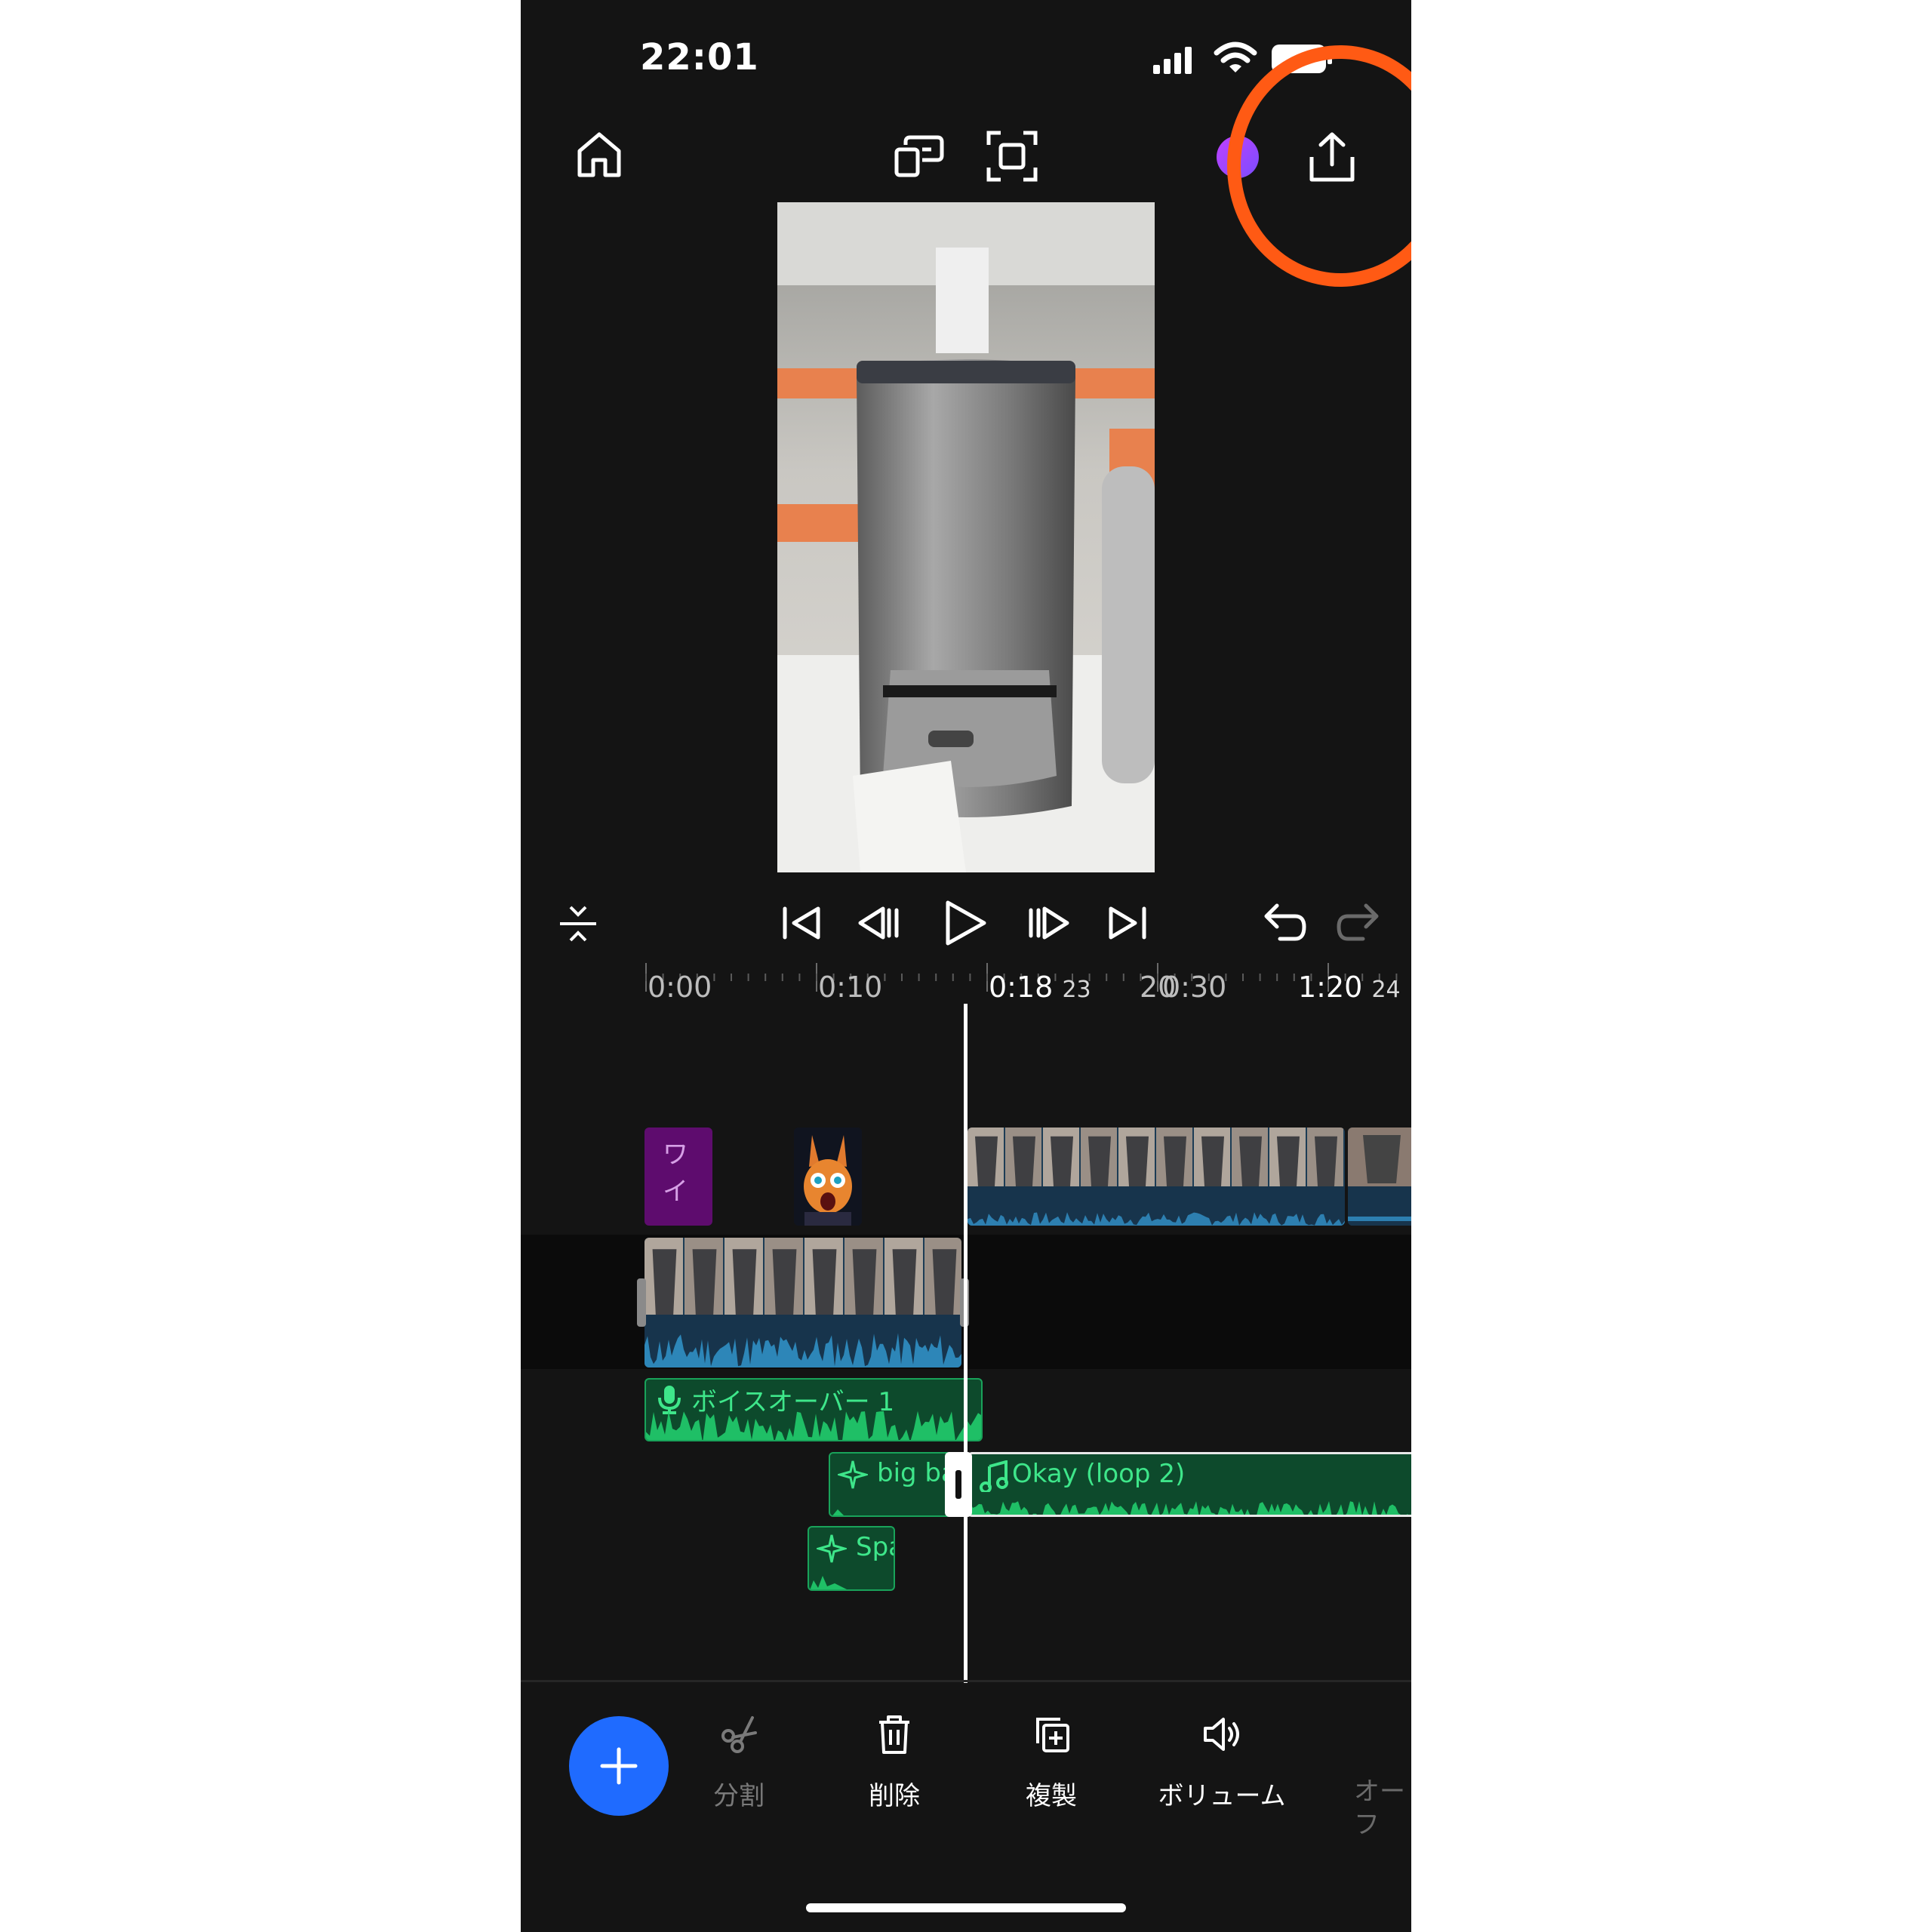 This screenshot has height=1932, width=1932. I want to click on clip-trim-handle-left, so click(641, 1302).